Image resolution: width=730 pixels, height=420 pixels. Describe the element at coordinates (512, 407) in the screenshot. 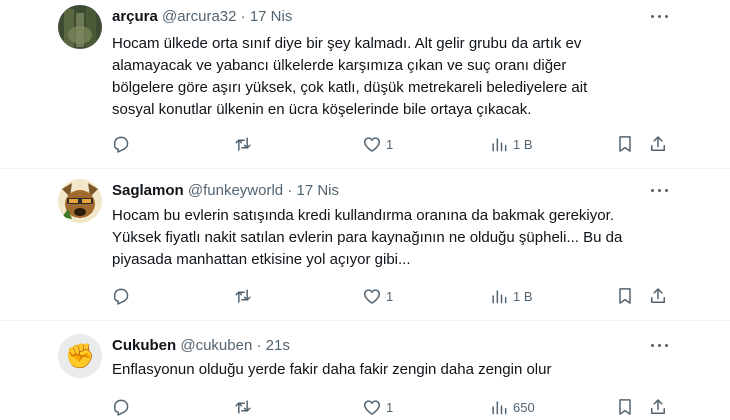

I see `views-button: 650` at that location.